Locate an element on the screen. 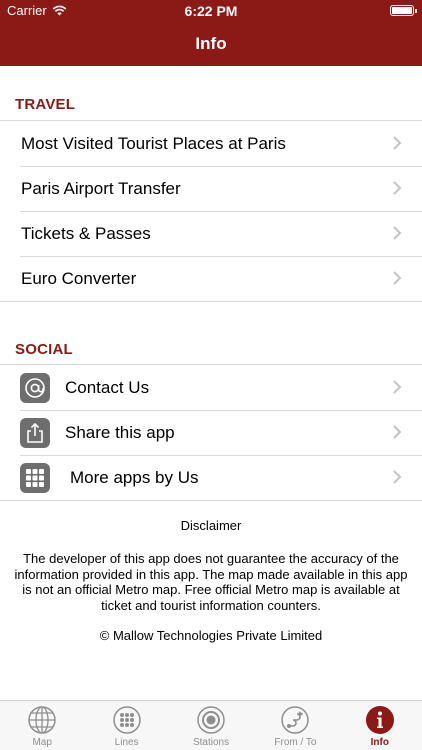  tab-from-to: From / To is located at coordinates (295, 725).